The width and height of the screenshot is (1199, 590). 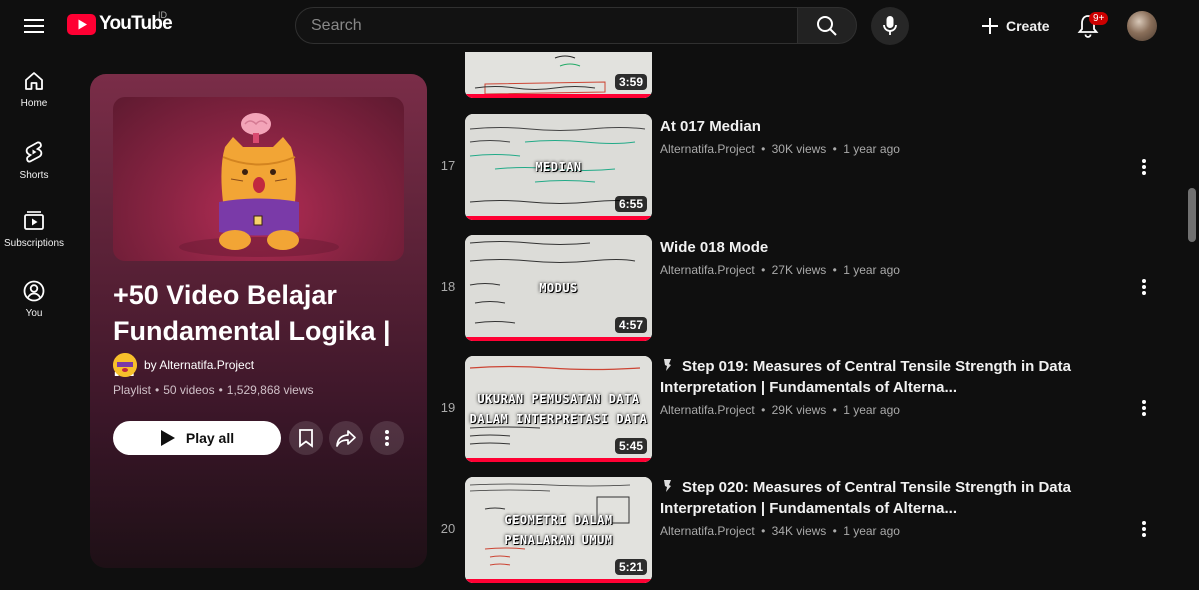 I want to click on channel-avatar-icon, so click(x=125, y=365).